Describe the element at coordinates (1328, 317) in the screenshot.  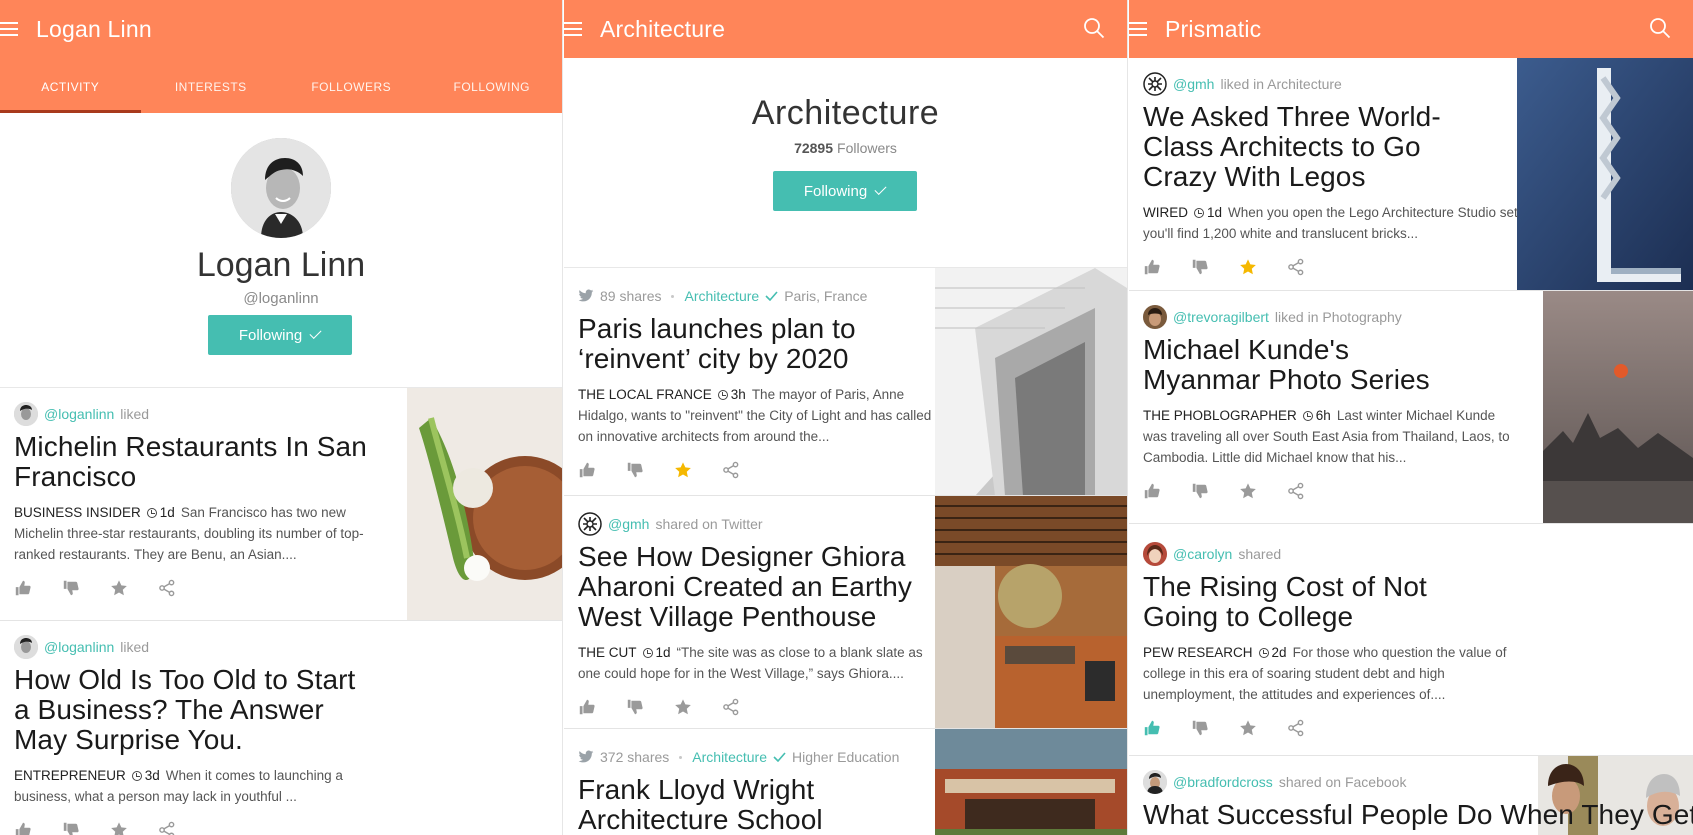
I see `story-meta: @trevoragilbert liked in Photography` at that location.